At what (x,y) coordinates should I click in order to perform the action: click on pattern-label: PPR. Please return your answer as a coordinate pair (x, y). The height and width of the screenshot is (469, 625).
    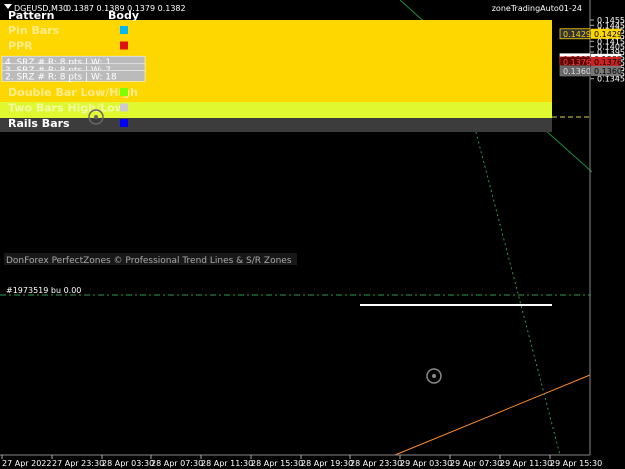
    Looking at the image, I should click on (20, 46).